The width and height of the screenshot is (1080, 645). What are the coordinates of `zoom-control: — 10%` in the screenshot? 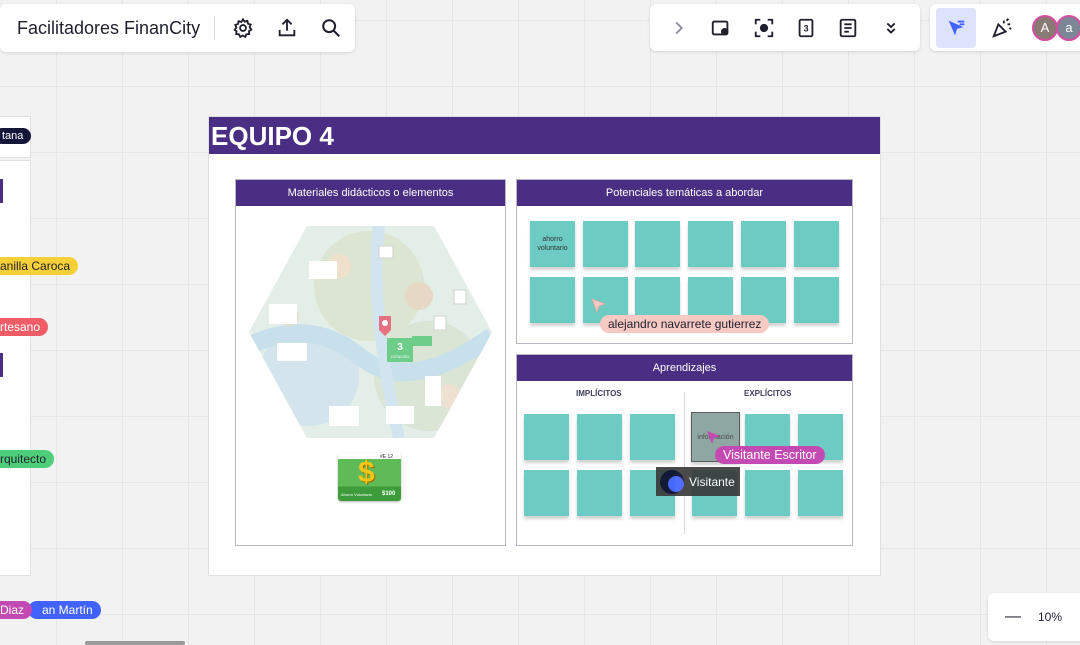 It's located at (1034, 617).